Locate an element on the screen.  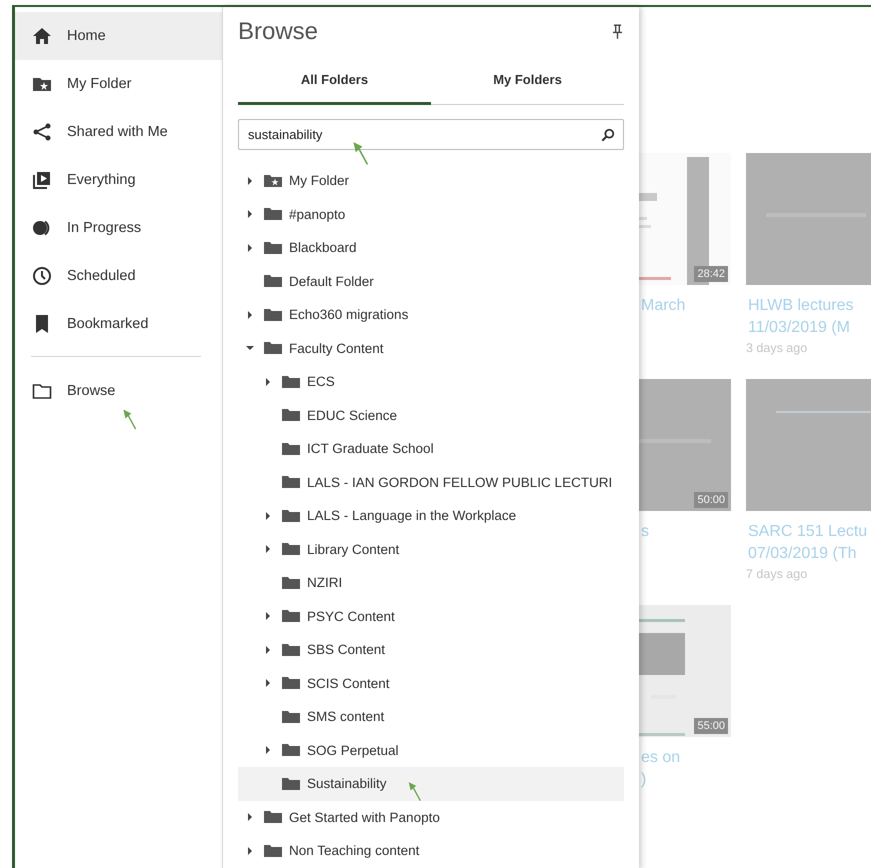
nav-item: Shared with Me is located at coordinates (118, 132).